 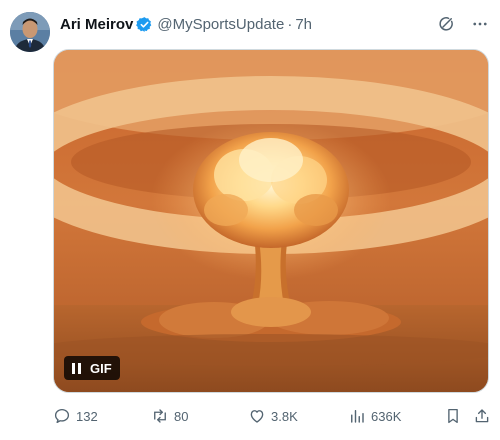 What do you see at coordinates (144, 24) in the screenshot?
I see `verified-icon` at bounding box center [144, 24].